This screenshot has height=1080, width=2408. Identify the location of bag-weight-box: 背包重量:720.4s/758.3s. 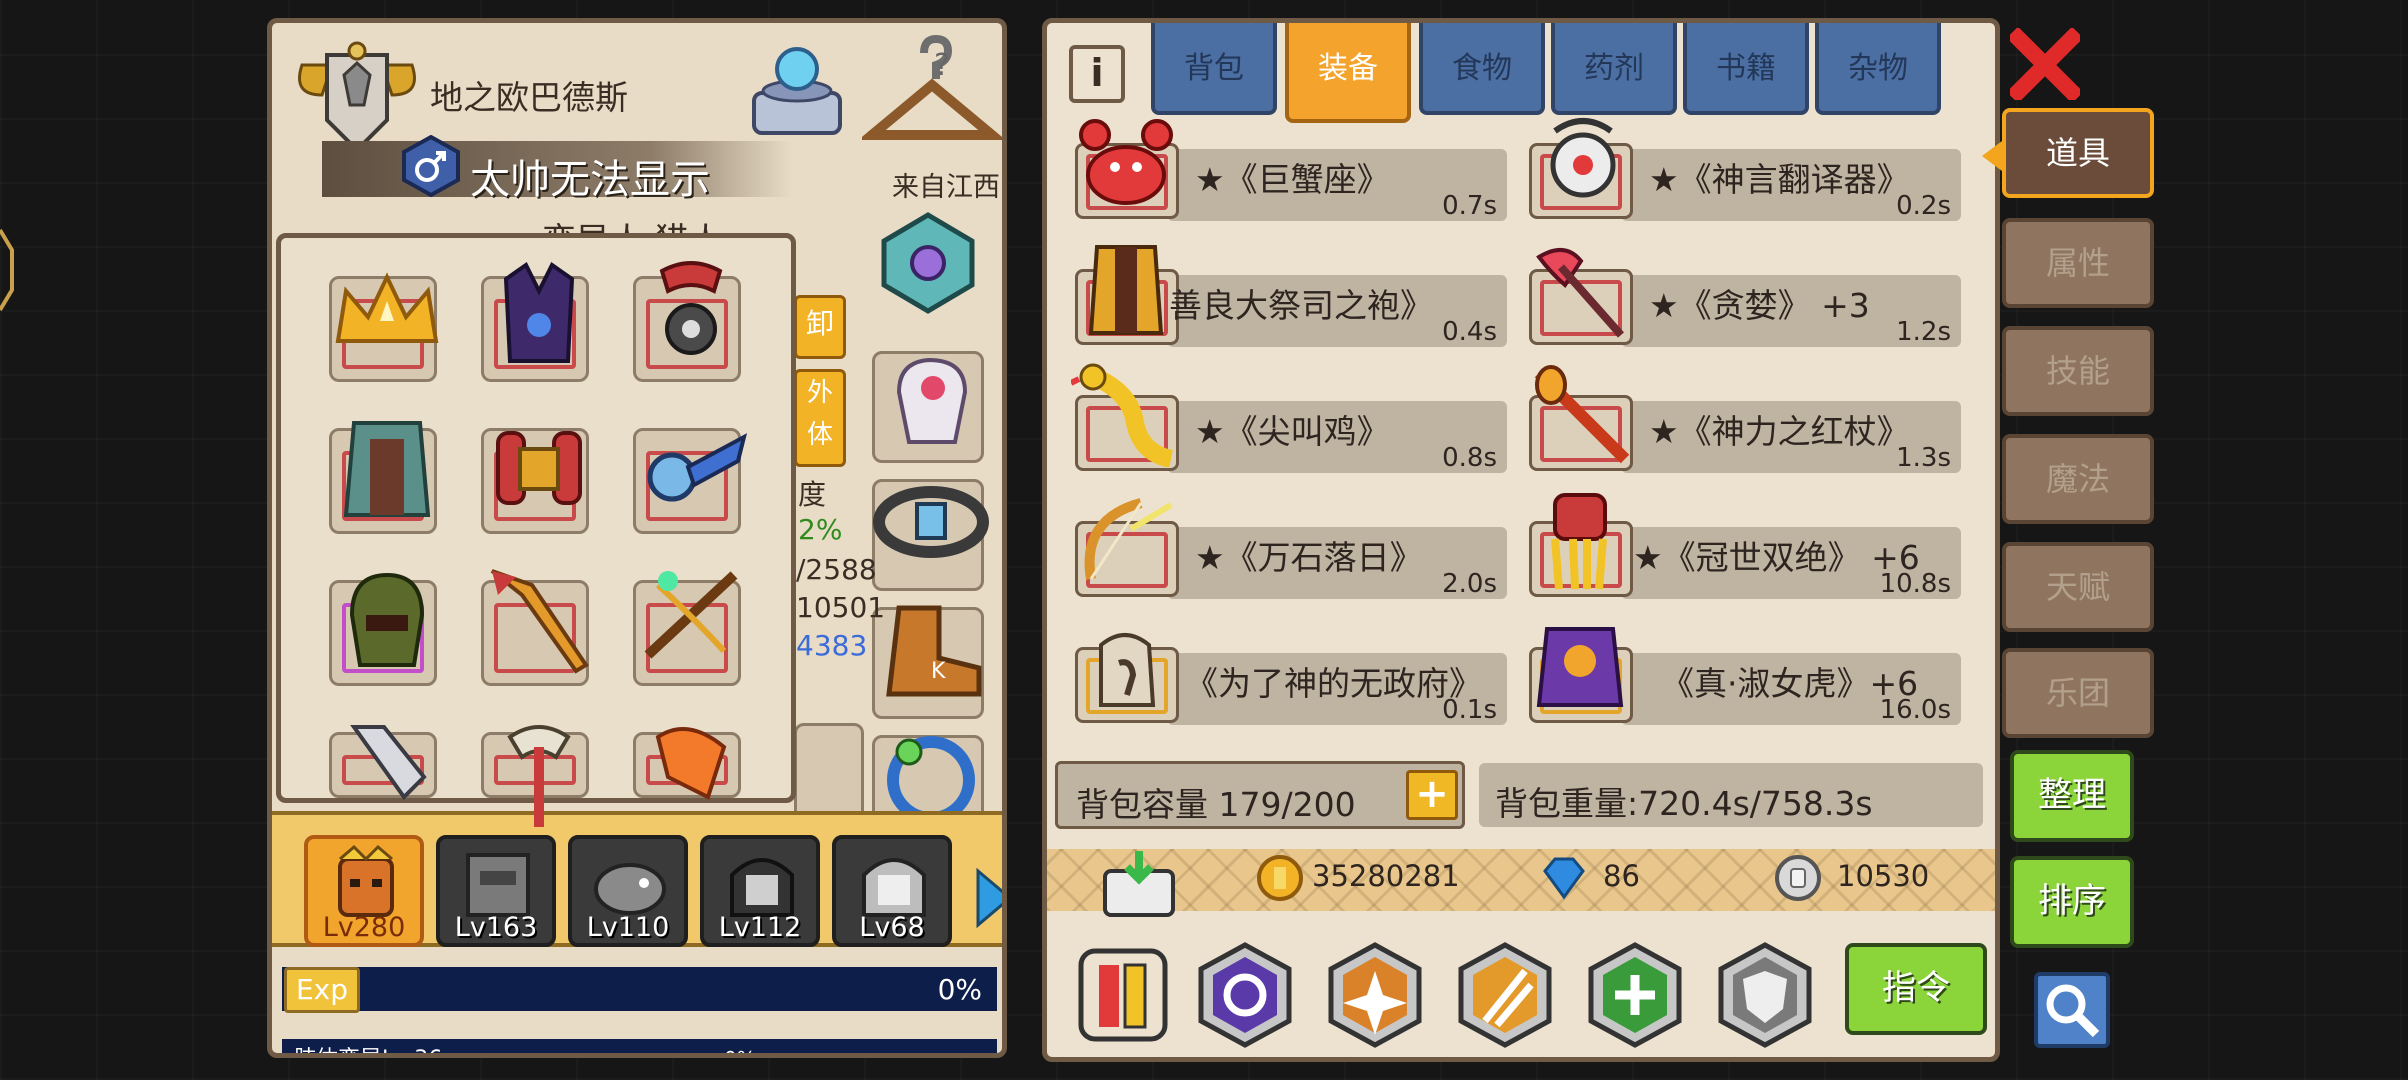
(1731, 795).